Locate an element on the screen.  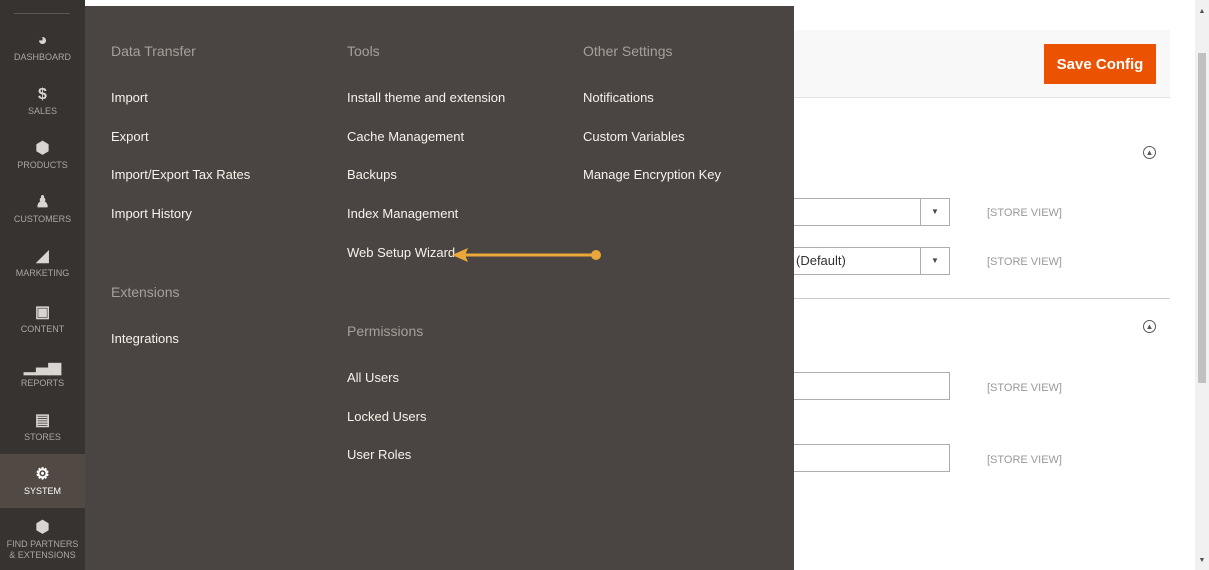
section-title-permissions: Permissions is located at coordinates (385, 331).